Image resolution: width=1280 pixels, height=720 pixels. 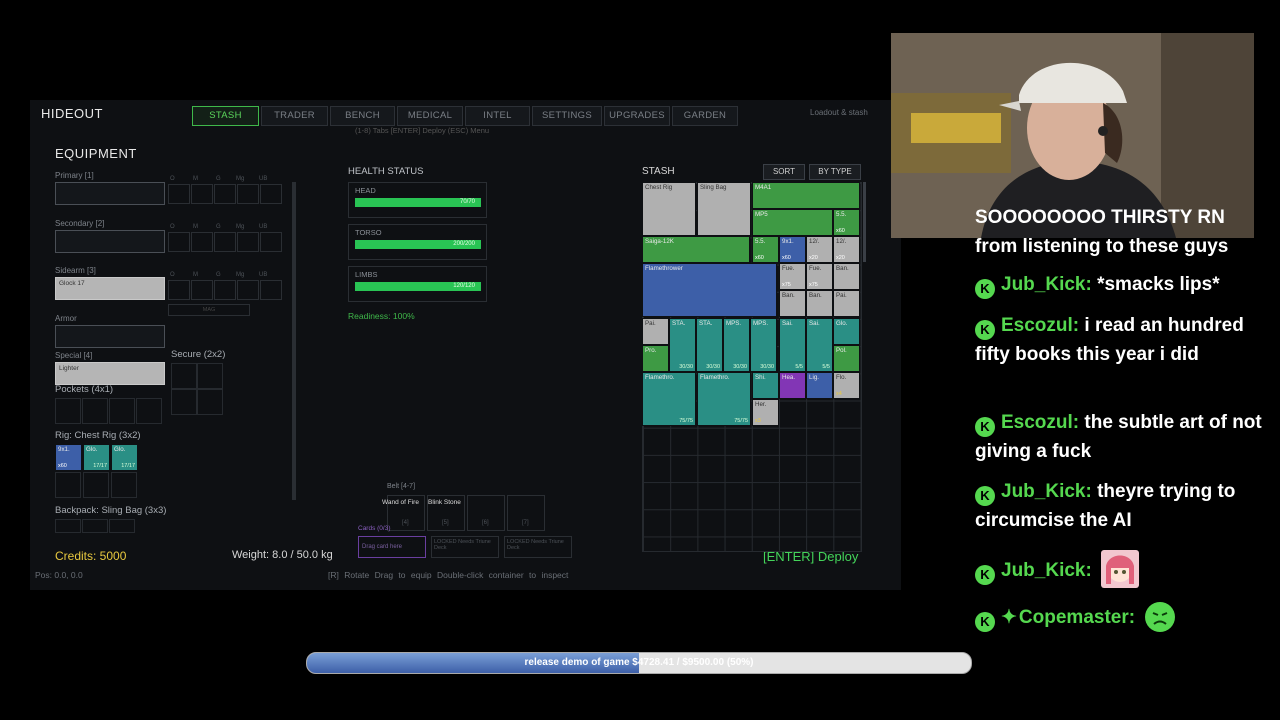 What do you see at coordinates (110, 241) in the screenshot?
I see `secondary-slot` at bounding box center [110, 241].